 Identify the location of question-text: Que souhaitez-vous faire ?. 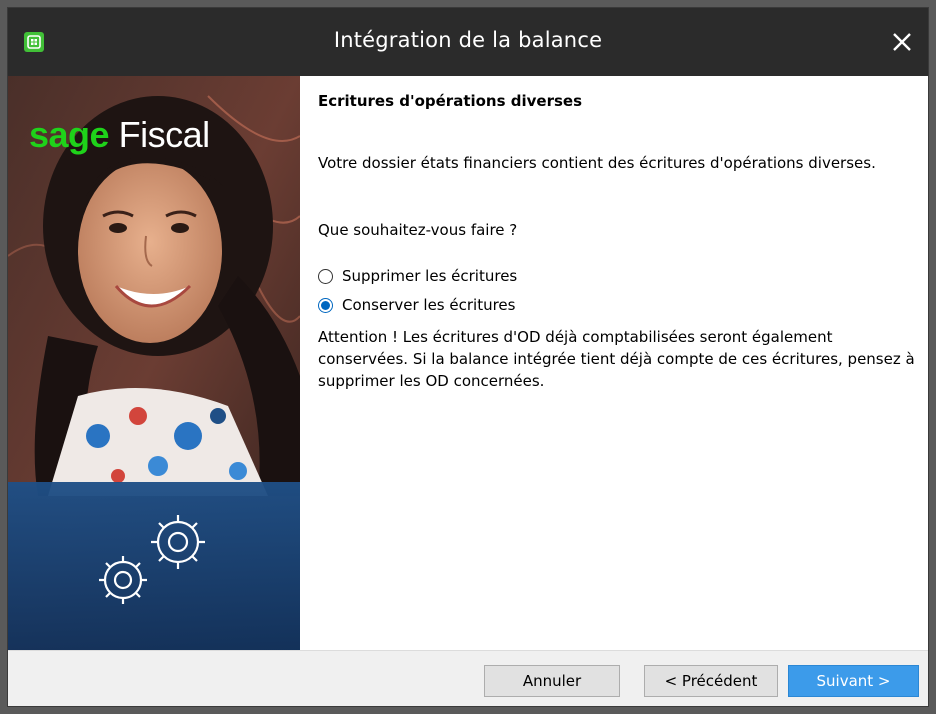
(418, 230).